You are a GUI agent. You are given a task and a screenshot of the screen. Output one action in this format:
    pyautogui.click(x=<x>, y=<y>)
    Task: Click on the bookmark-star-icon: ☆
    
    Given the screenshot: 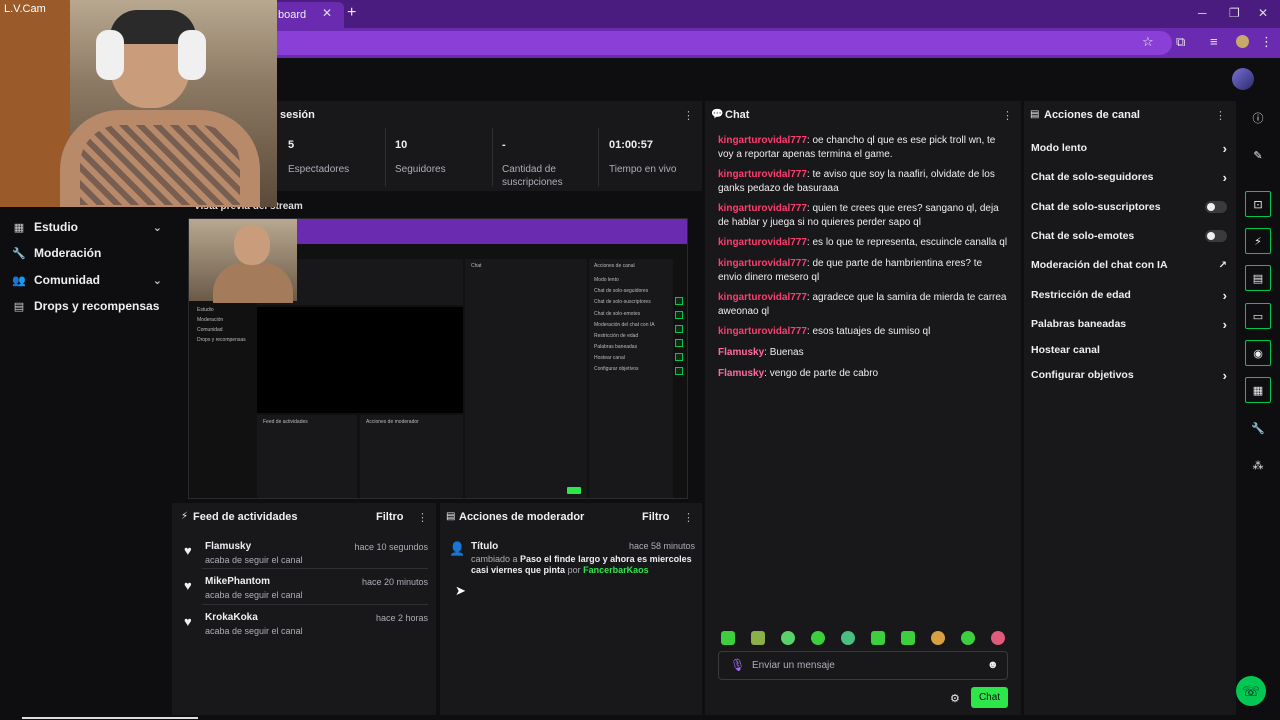 What is the action you would take?
    pyautogui.click(x=1148, y=42)
    